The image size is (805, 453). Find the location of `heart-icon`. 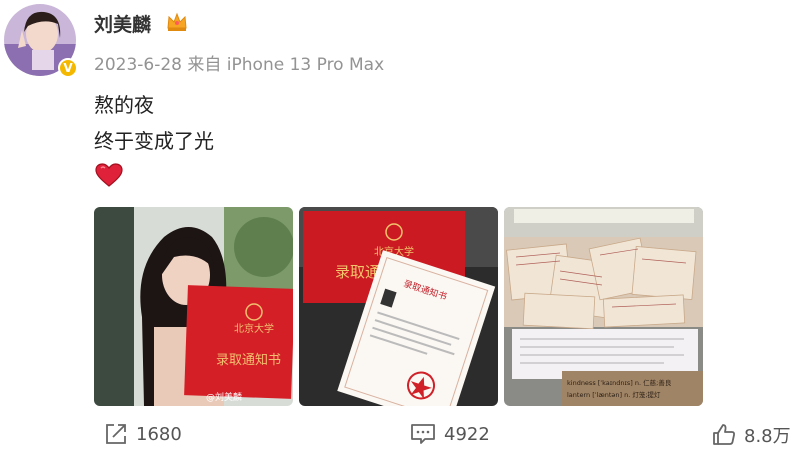

heart-icon is located at coordinates (109, 175).